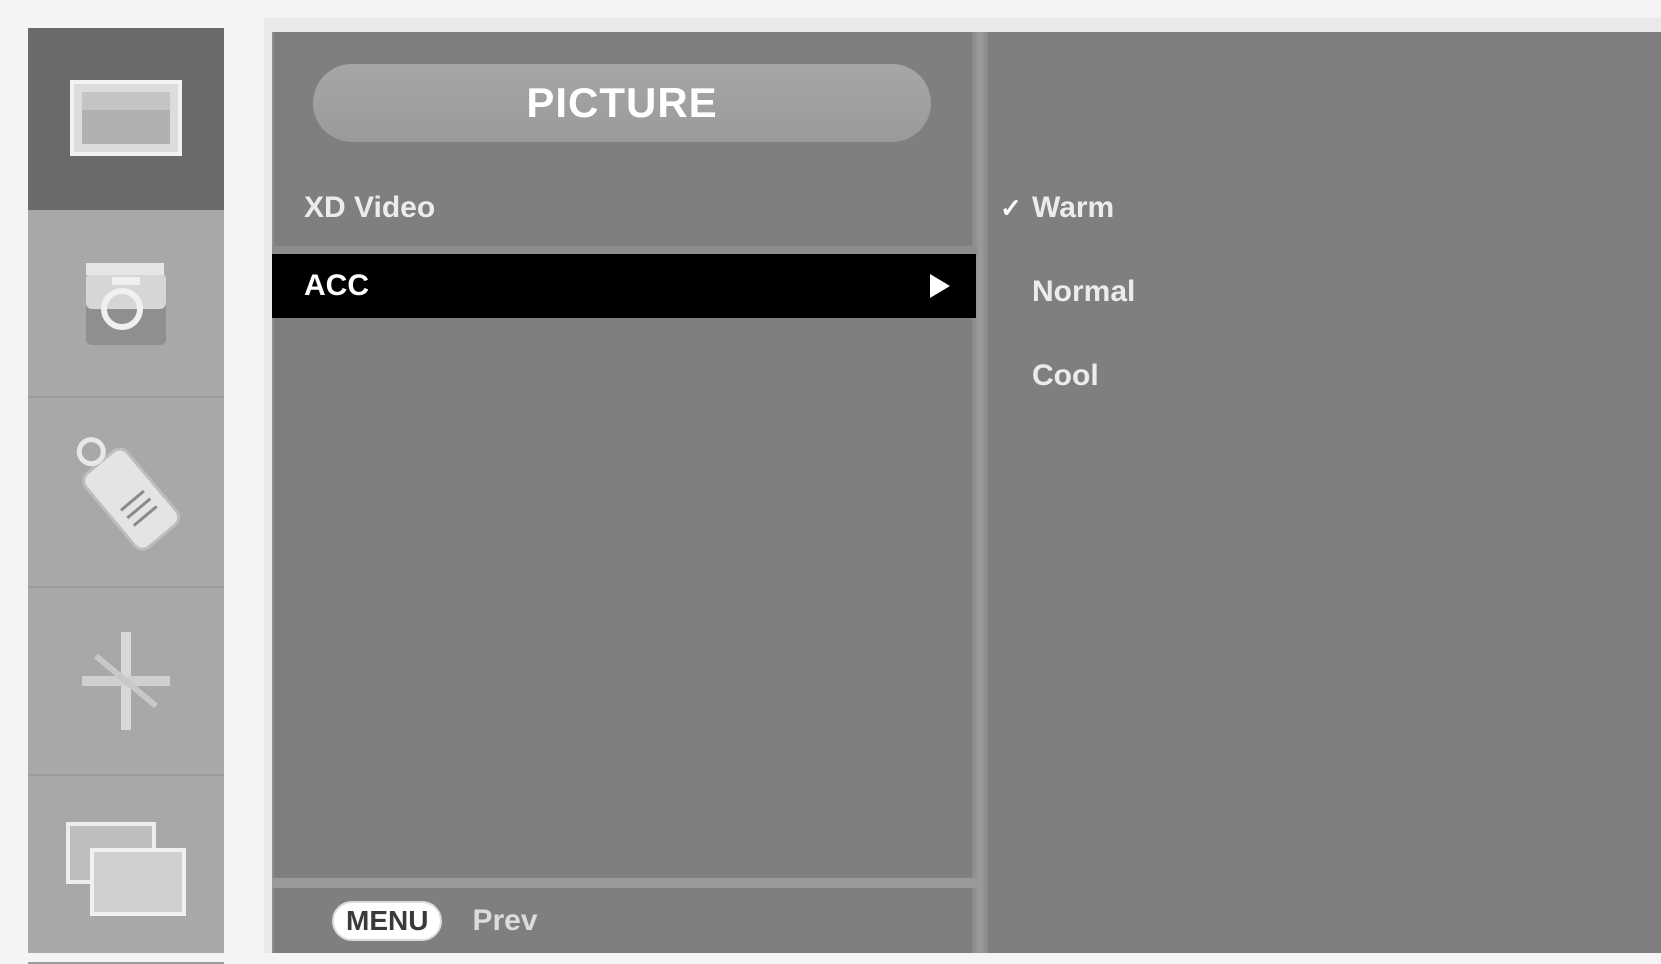 The image size is (1661, 964). What do you see at coordinates (387, 920) in the screenshot?
I see `menu-key-button: MENU` at bounding box center [387, 920].